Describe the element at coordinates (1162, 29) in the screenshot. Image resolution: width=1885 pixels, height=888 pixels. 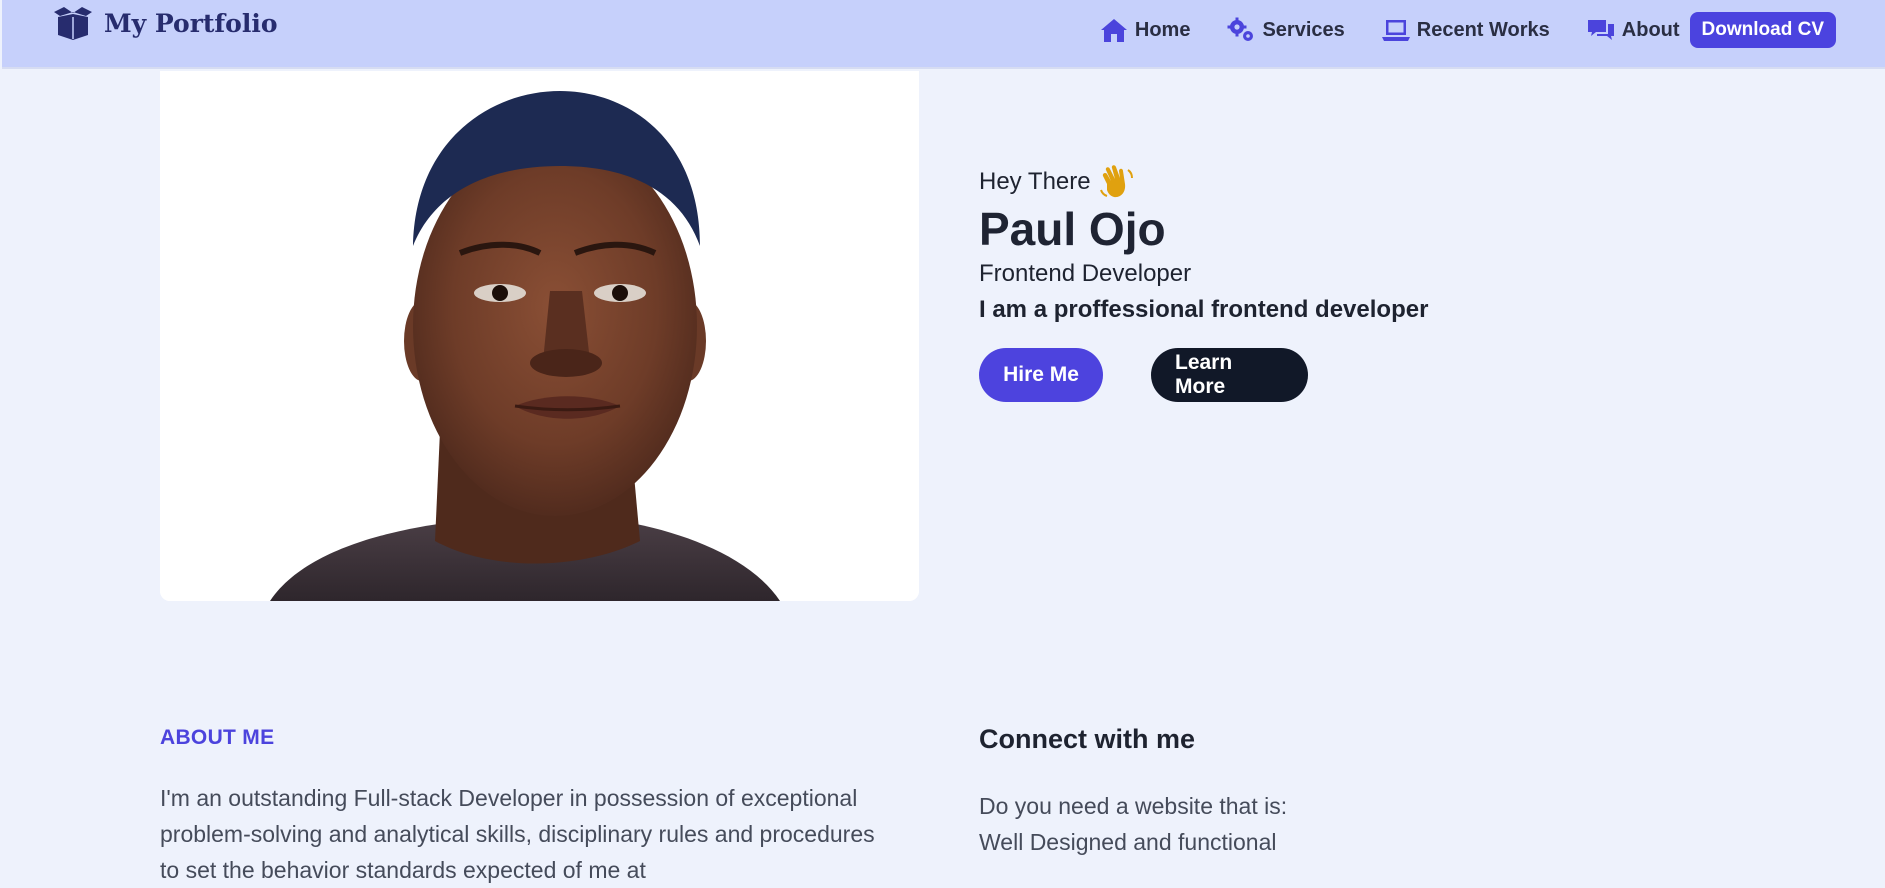
I see `nav-home-label: Home` at that location.